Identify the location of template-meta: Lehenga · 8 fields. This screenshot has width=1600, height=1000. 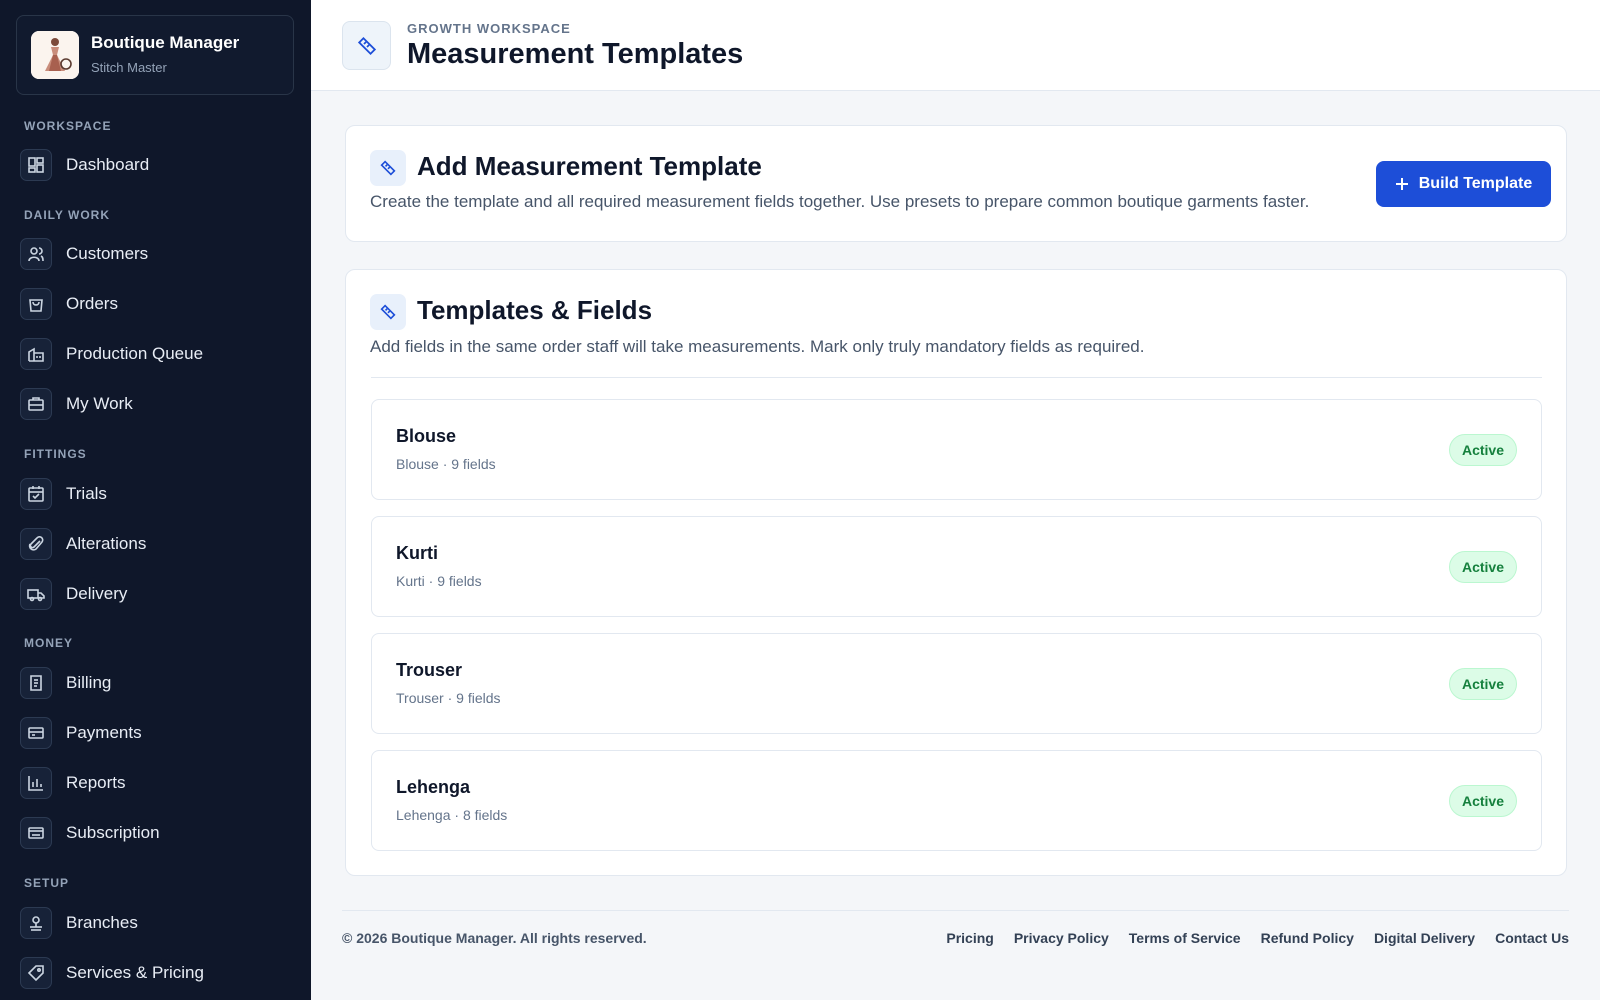
(452, 815).